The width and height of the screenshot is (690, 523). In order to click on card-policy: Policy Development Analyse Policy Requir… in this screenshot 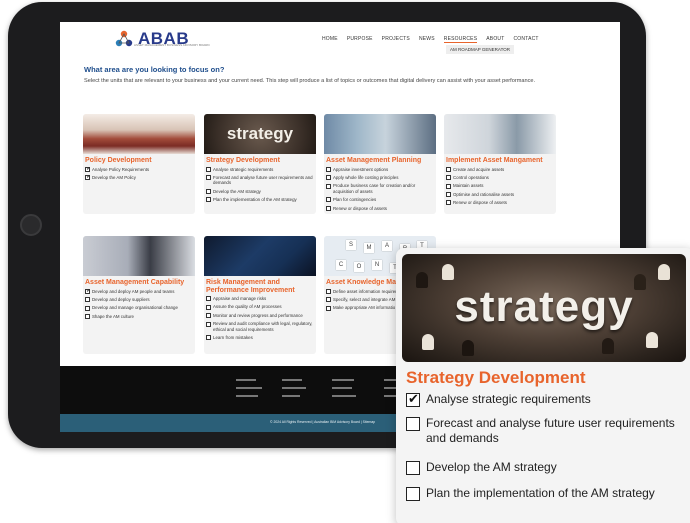, I will do `click(139, 164)`.